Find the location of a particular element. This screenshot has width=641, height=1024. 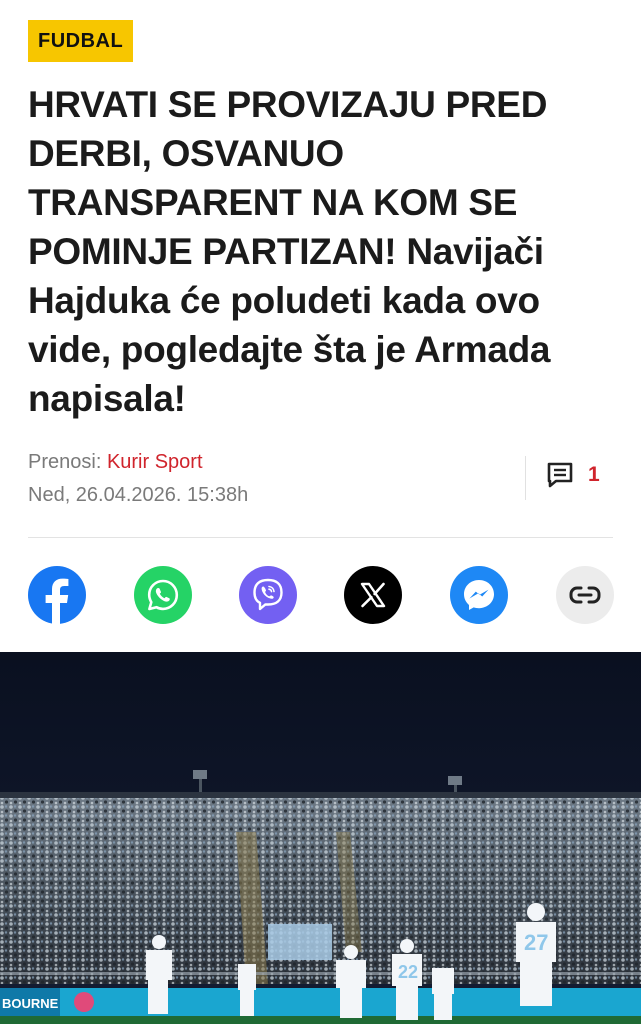

share-bar is located at coordinates (321, 595).